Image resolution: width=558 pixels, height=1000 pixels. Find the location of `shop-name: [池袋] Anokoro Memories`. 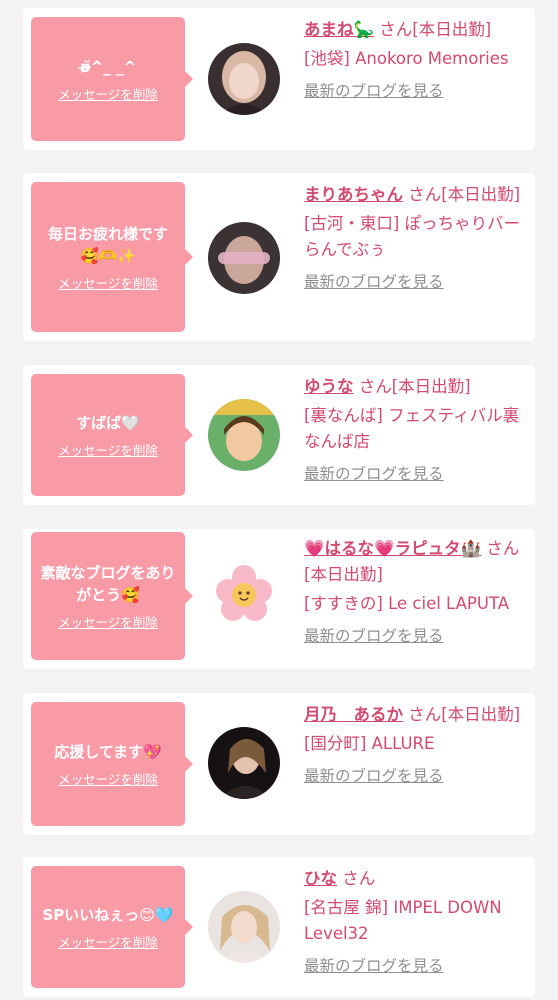

shop-name: [池袋] Anokoro Memories is located at coordinates (406, 58).